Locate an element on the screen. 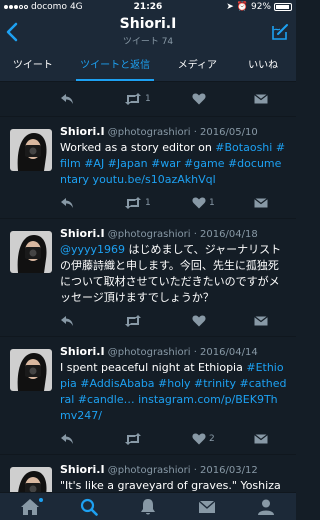 Image resolution: width=320 pixels, height=520 pixels. chevron-left-icon is located at coordinates (12, 32).